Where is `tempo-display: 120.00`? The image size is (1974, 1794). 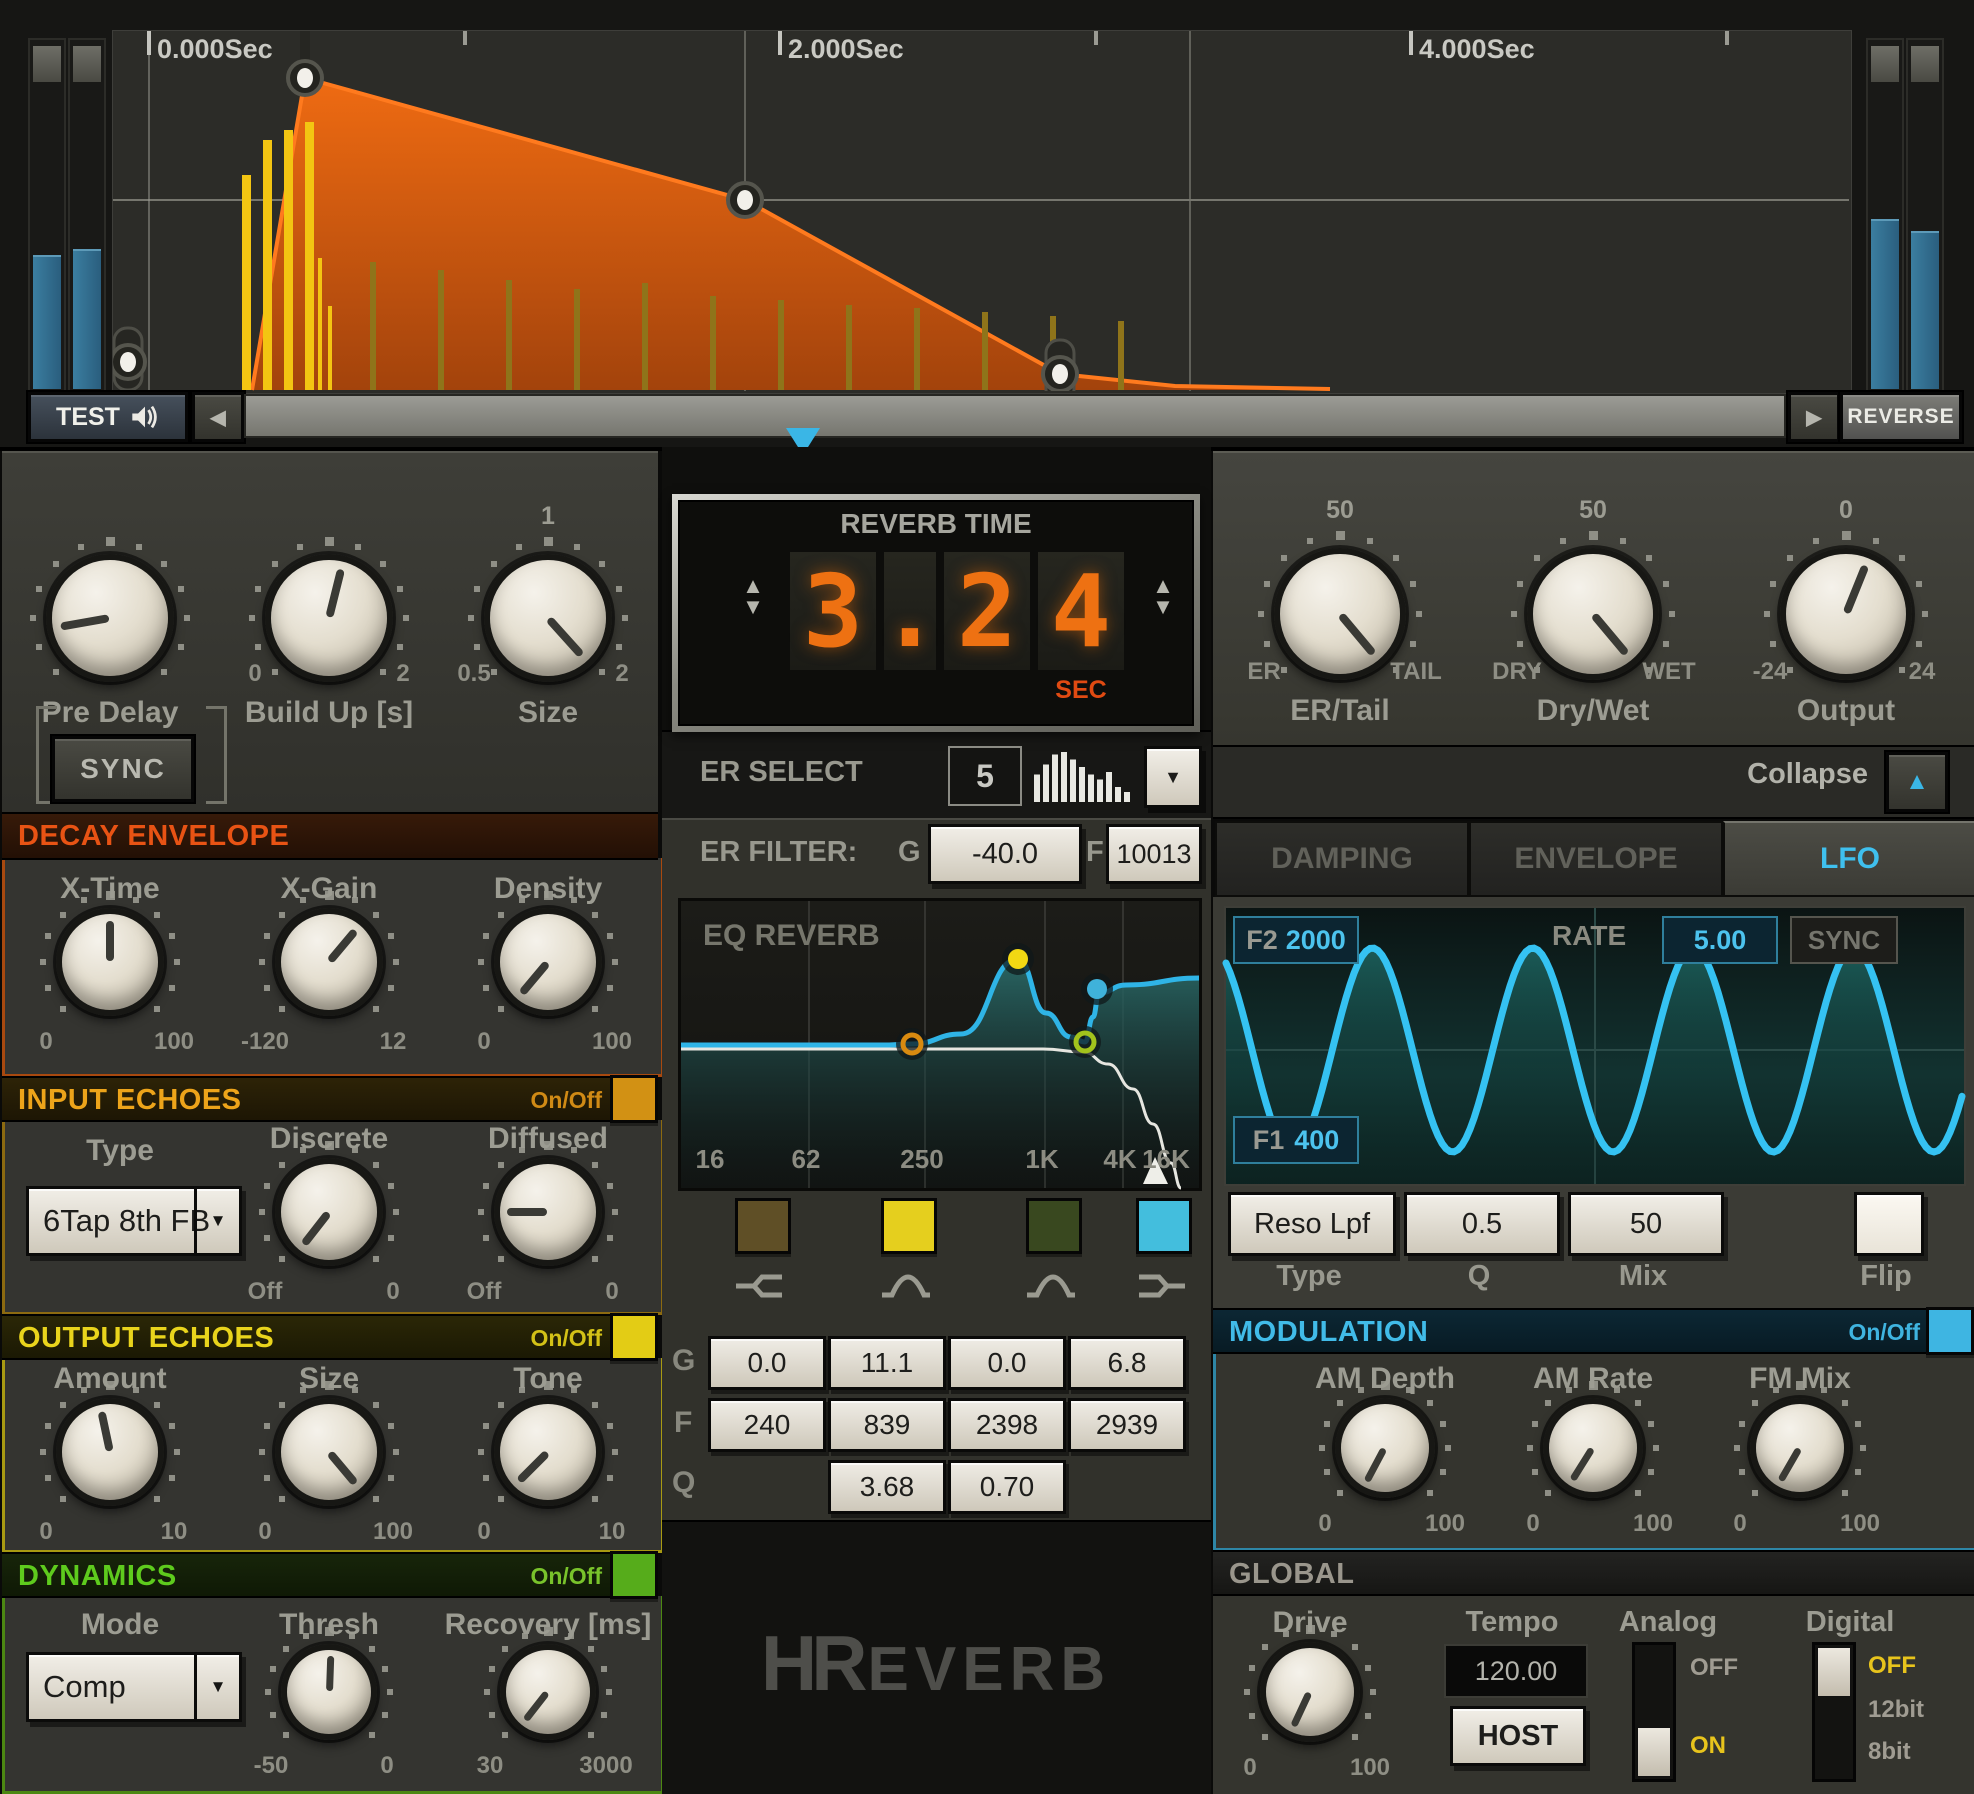
tempo-display: 120.00 is located at coordinates (1516, 1671).